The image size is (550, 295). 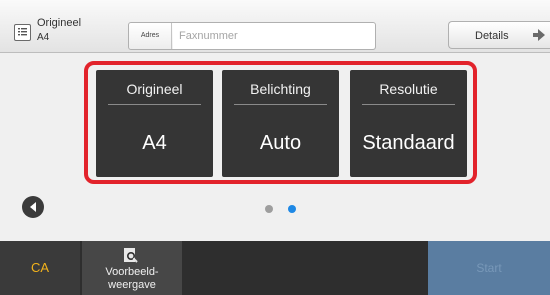 I want to click on details-button: Details, so click(x=499, y=35).